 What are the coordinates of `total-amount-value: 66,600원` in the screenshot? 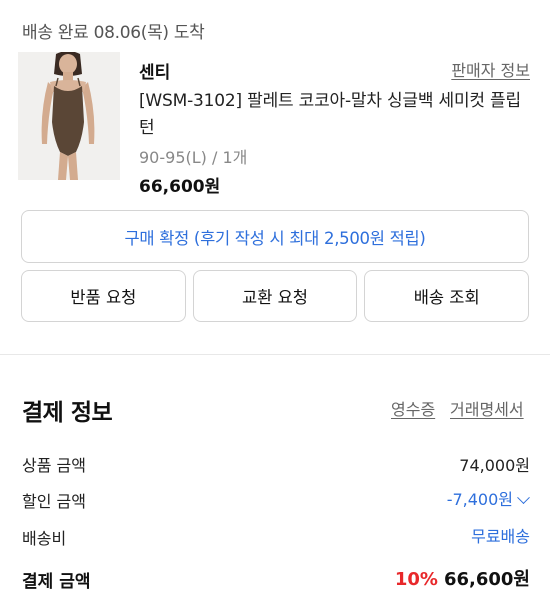 It's located at (486, 579).